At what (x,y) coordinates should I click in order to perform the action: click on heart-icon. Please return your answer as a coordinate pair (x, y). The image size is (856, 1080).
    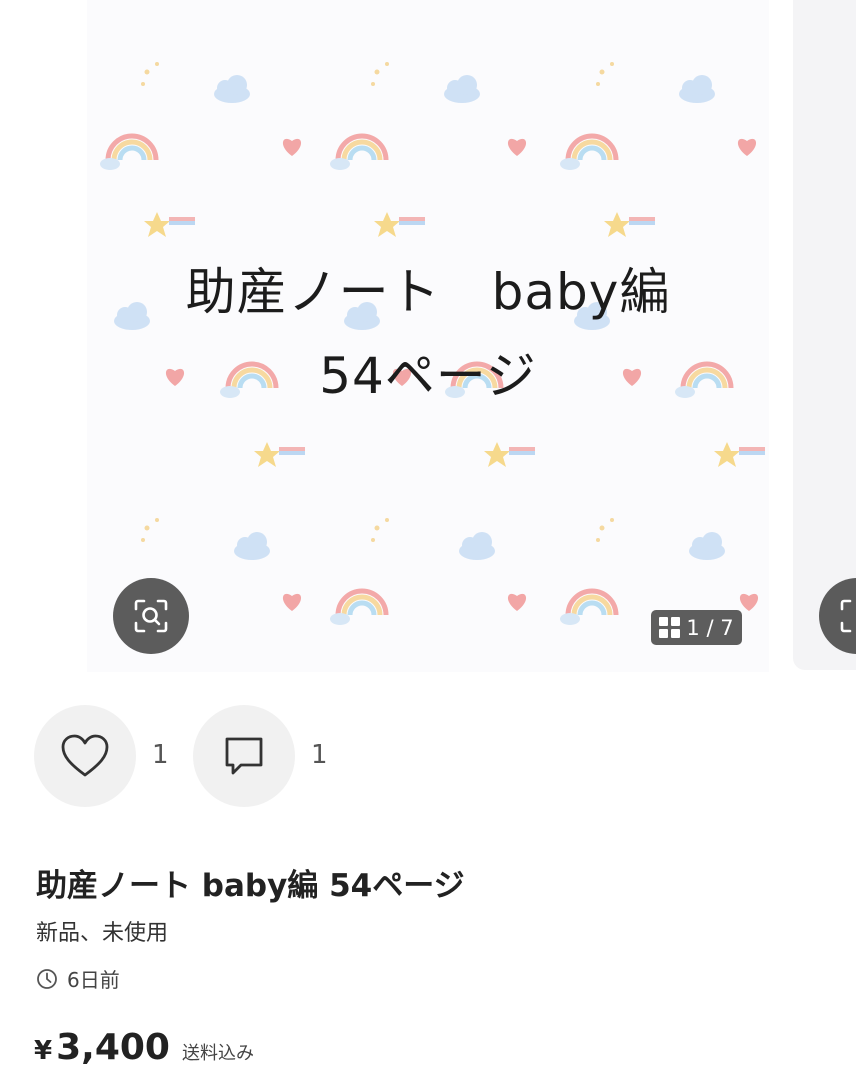
    Looking at the image, I should click on (85, 755).